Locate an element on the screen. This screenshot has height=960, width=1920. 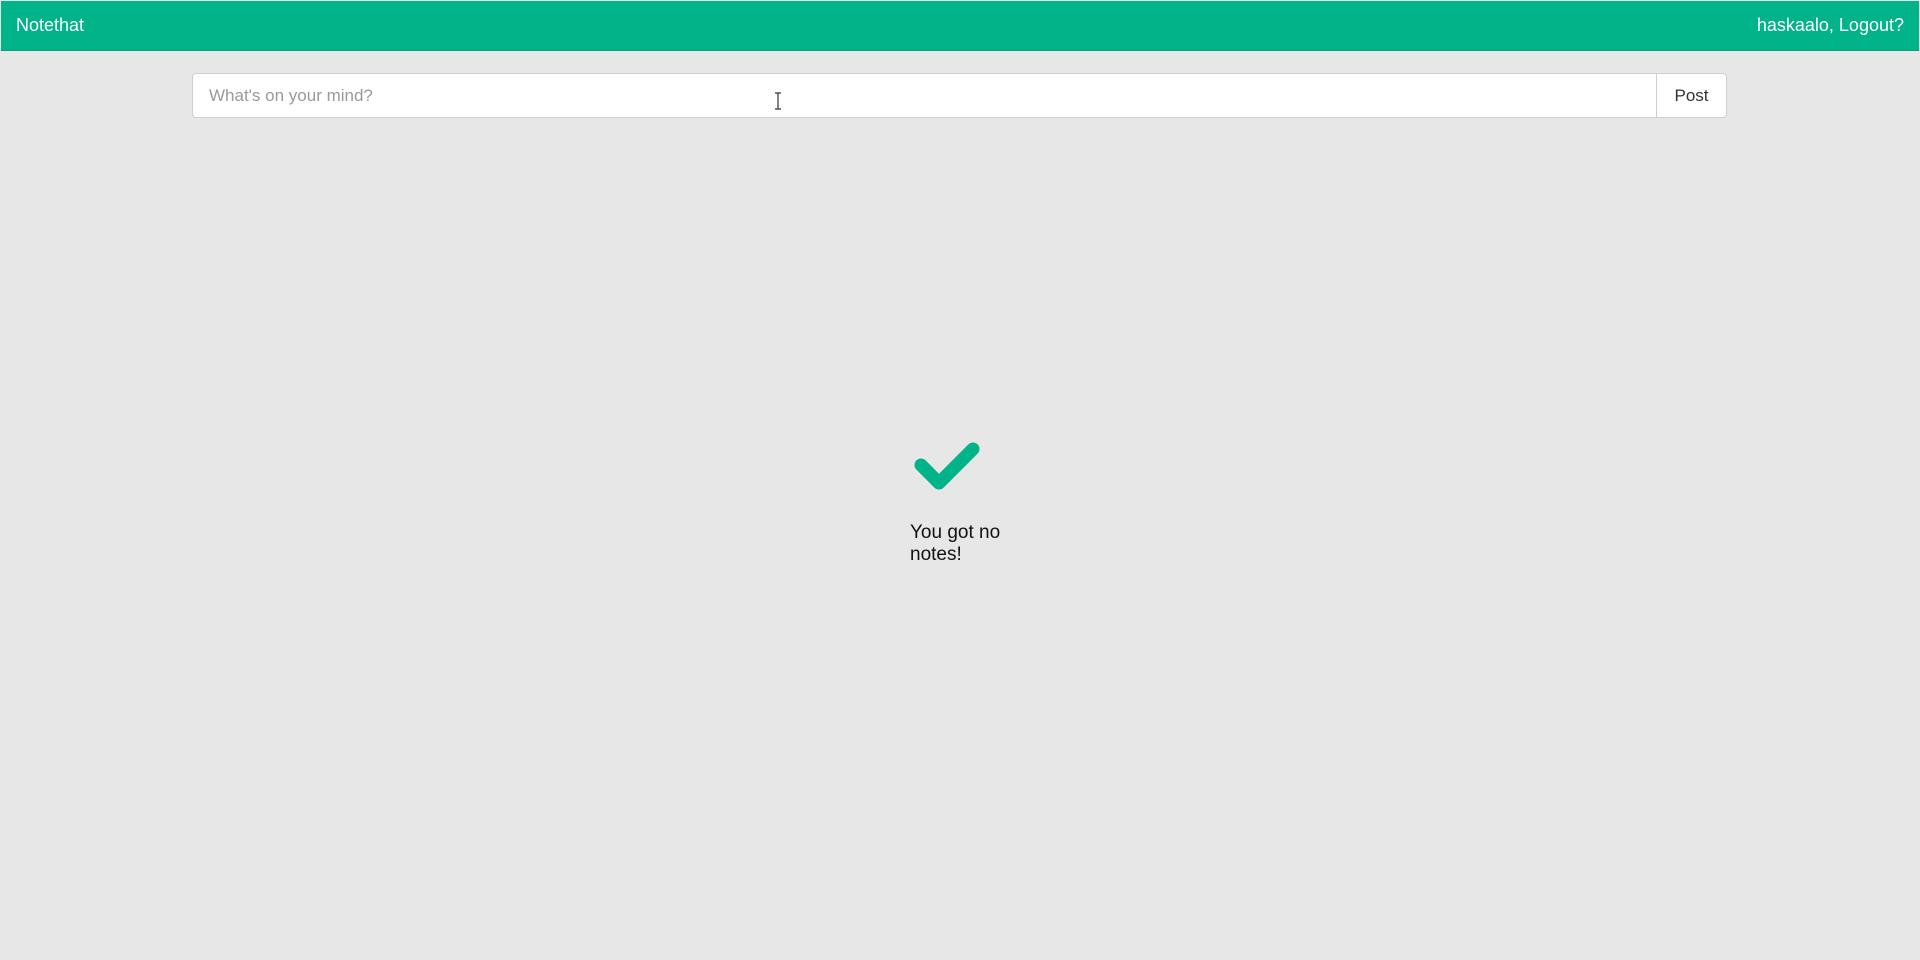
top-navbar: Notethat haskaalo, Logout? is located at coordinates (960, 26).